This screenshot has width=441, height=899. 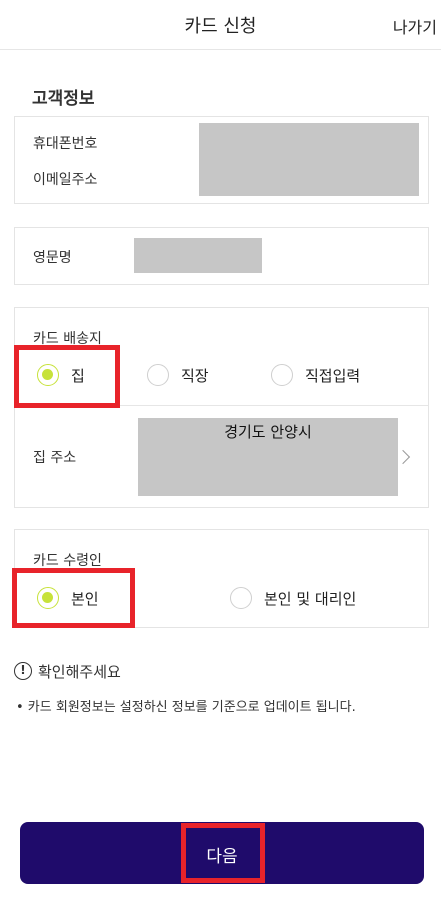 I want to click on redacted-contact-values, so click(x=309, y=159).